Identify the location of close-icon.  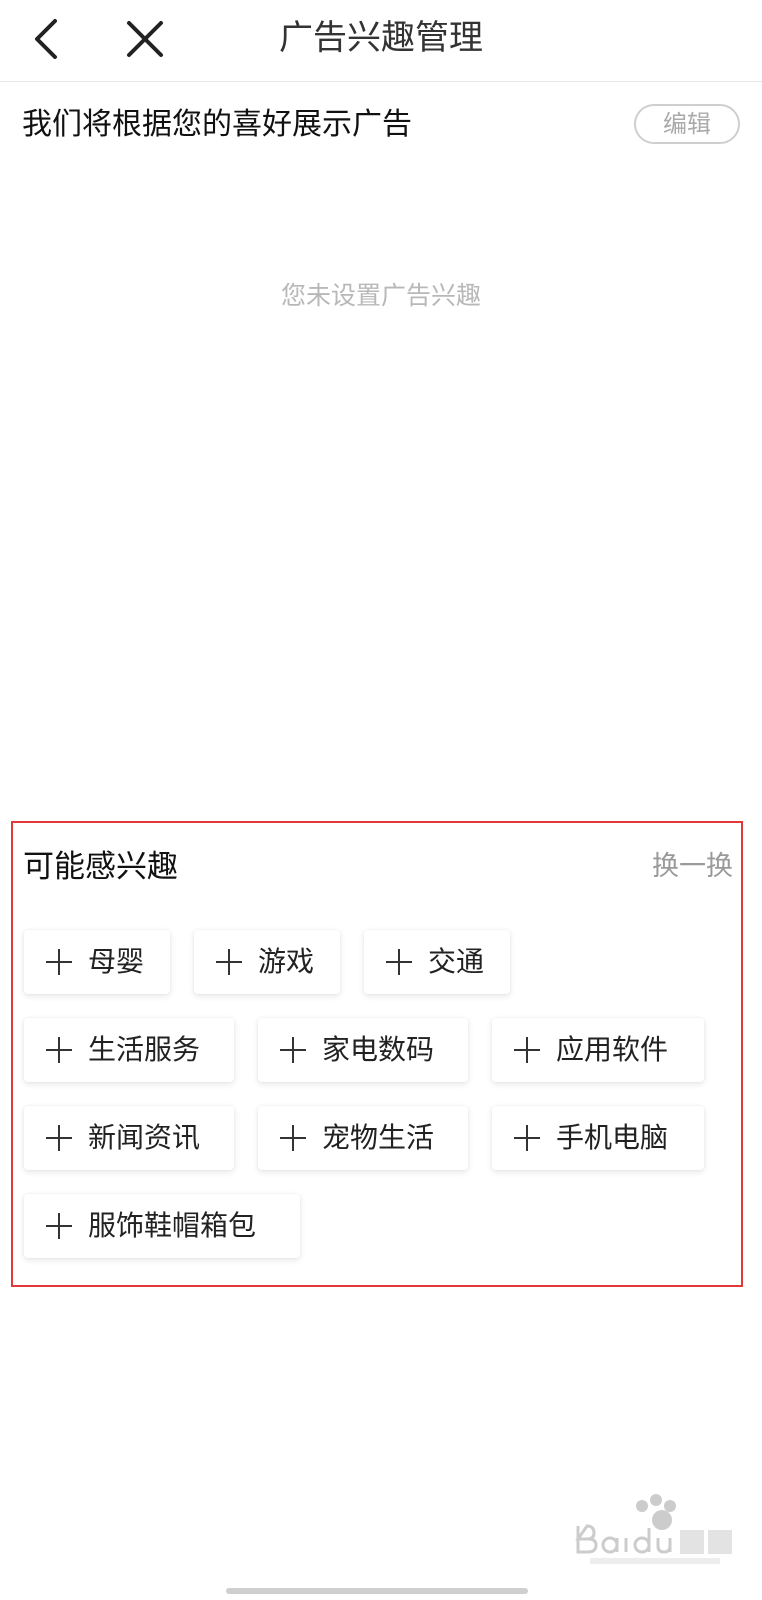
(145, 39).